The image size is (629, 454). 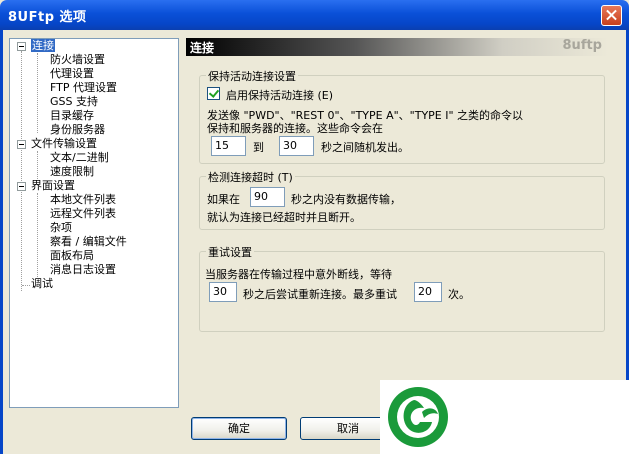 What do you see at coordinates (298, 274) in the screenshot?
I see `retry-description: 当服务器在传输过程中意外断线，等待` at bounding box center [298, 274].